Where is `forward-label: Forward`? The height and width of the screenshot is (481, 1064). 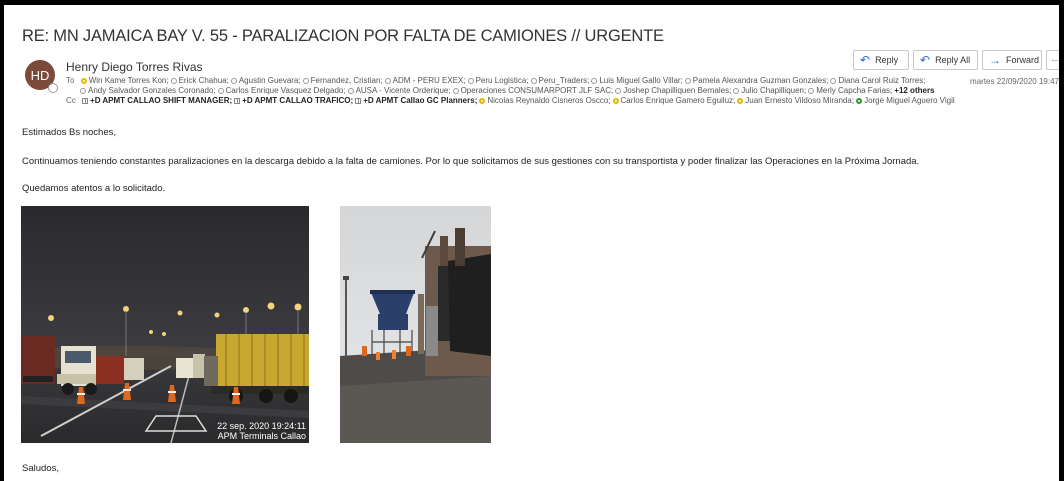
forward-label: Forward is located at coordinates (1023, 60).